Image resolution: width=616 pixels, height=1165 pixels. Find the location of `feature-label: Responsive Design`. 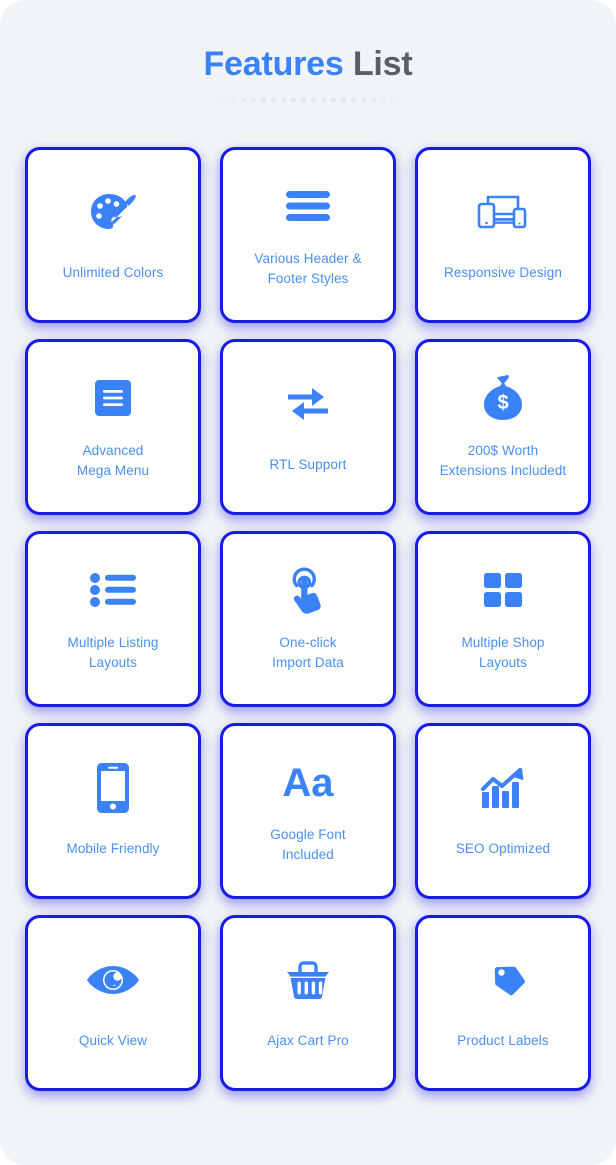

feature-label: Responsive Design is located at coordinates (502, 273).